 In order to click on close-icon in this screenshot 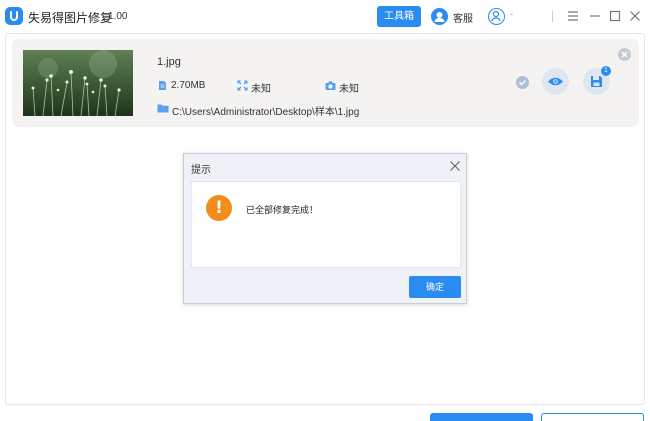, I will do `click(635, 16)`.